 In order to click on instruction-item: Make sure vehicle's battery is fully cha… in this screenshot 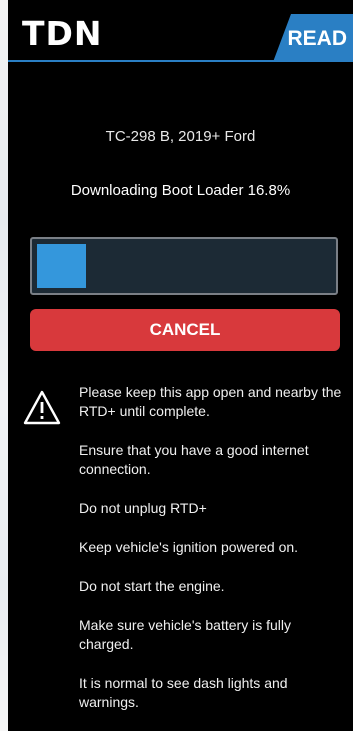, I will do `click(185, 634)`.